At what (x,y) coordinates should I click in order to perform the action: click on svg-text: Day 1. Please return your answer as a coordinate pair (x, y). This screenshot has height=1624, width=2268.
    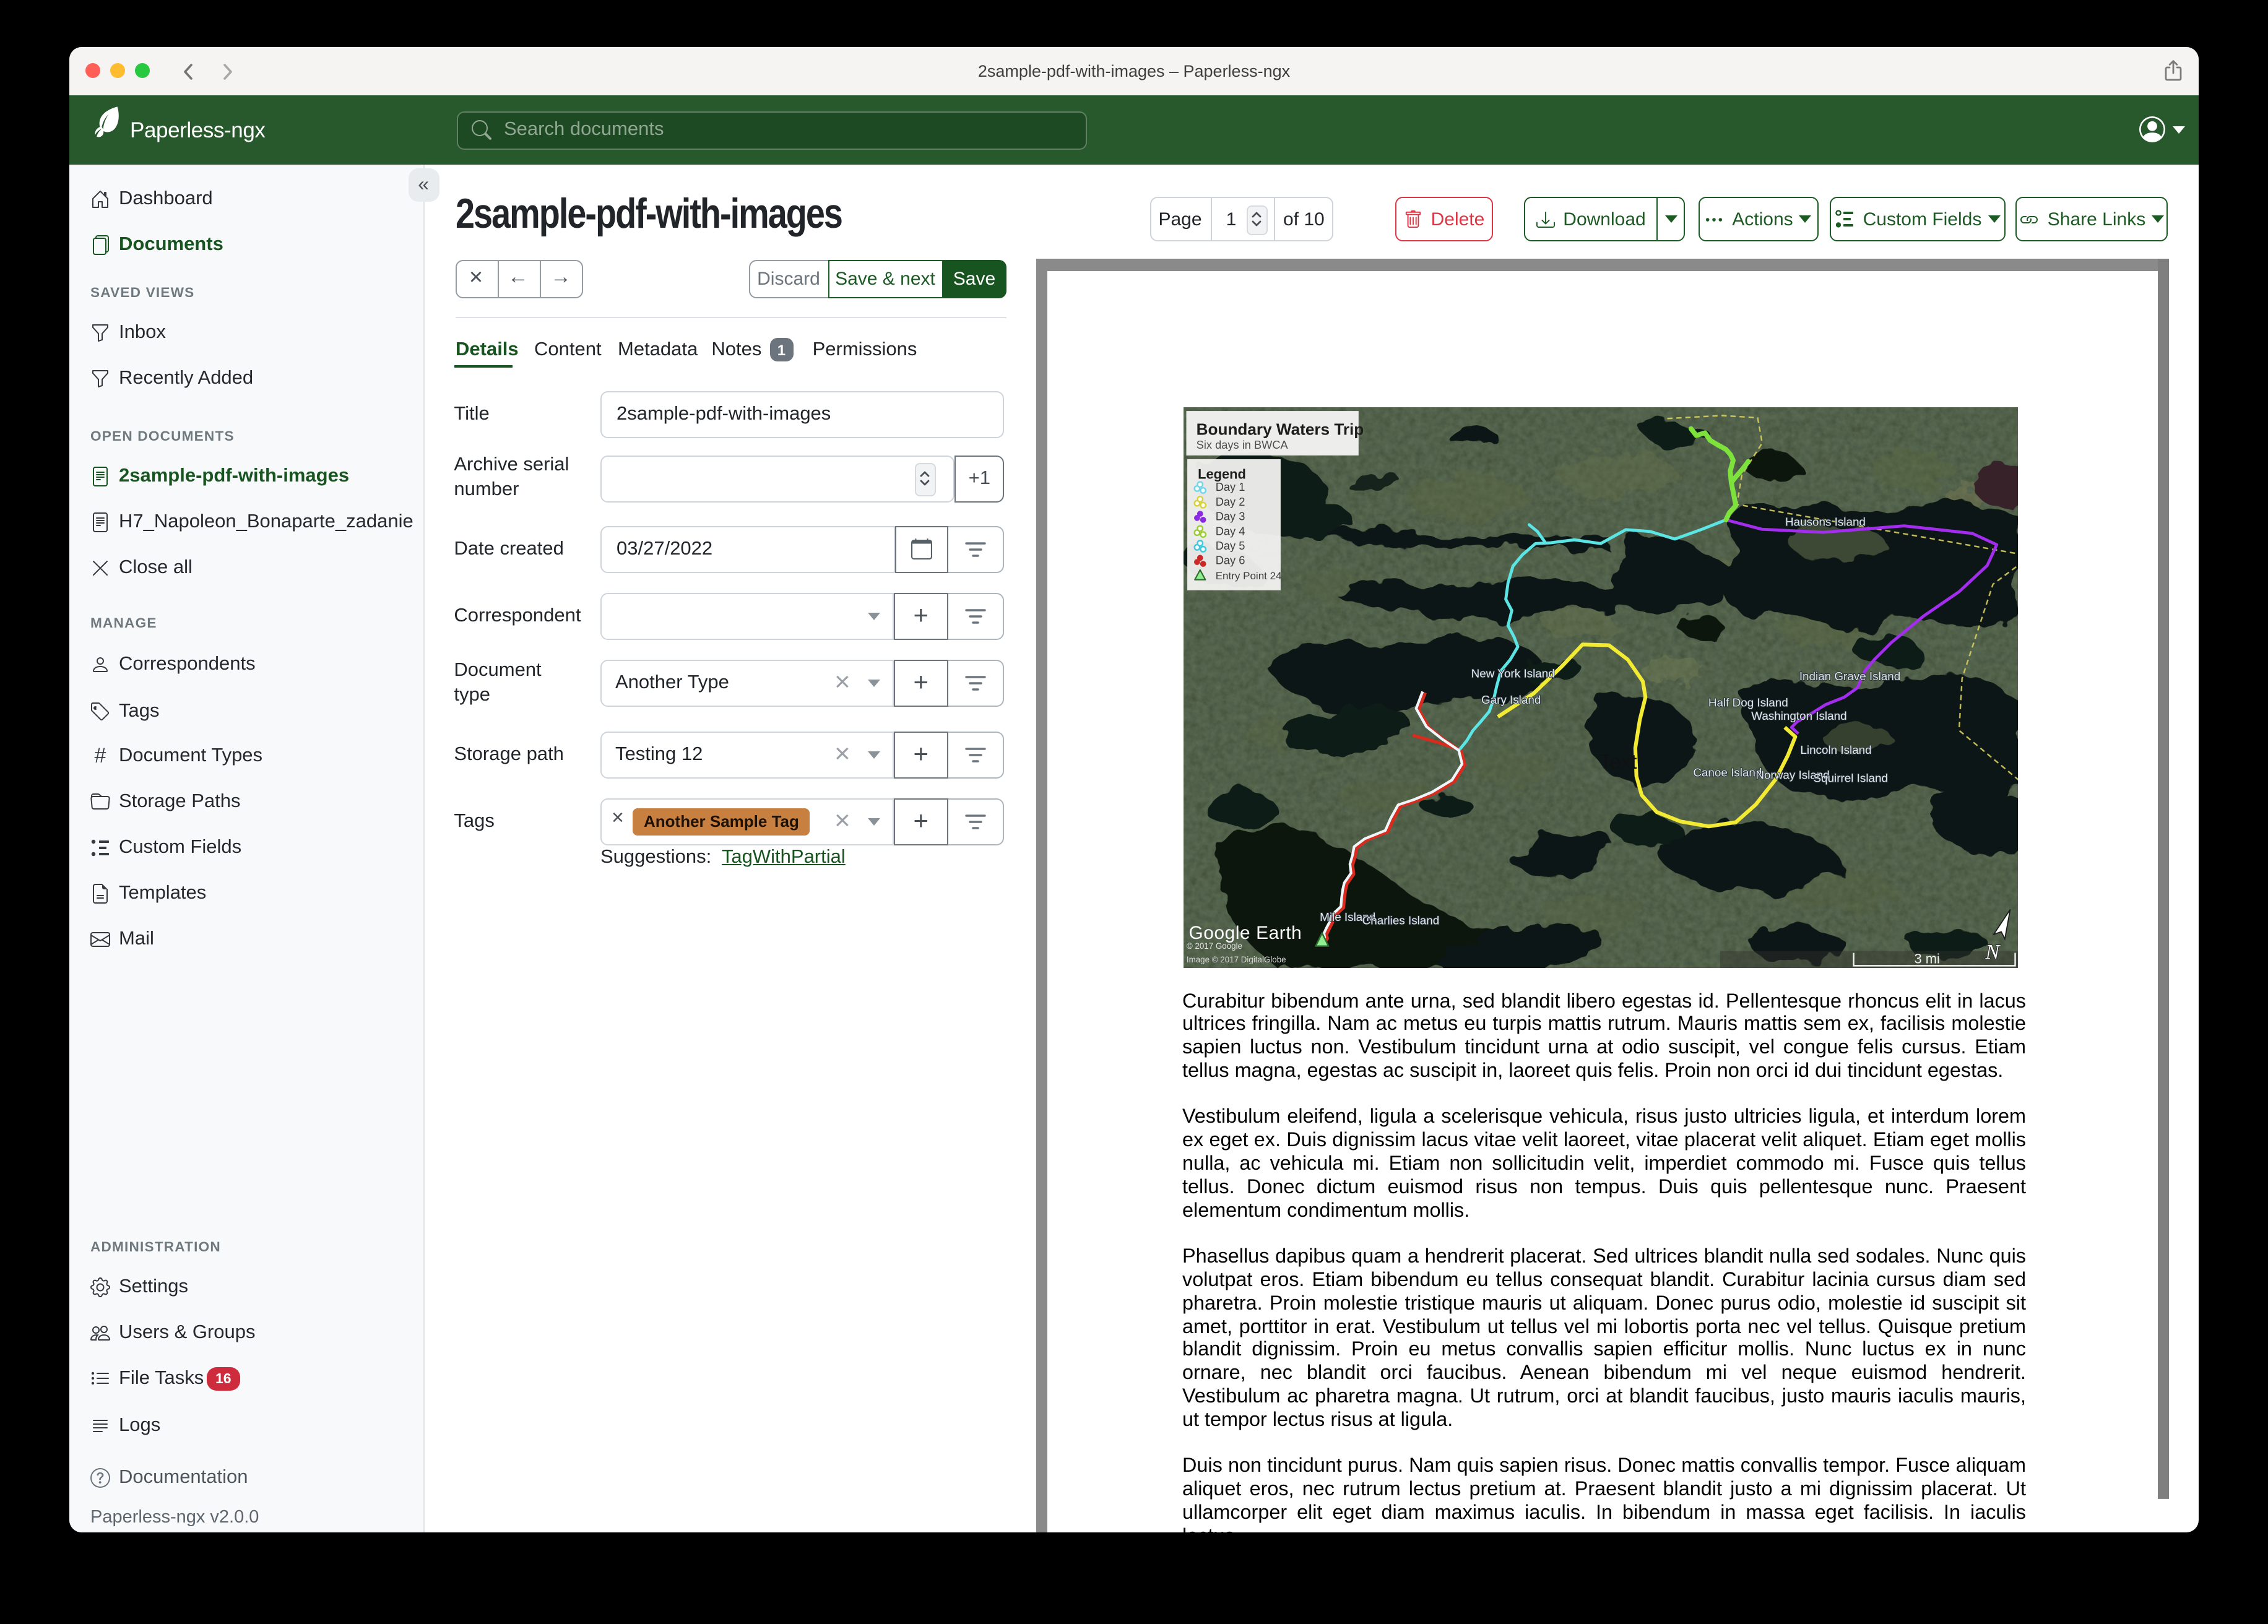
    Looking at the image, I should click on (1230, 486).